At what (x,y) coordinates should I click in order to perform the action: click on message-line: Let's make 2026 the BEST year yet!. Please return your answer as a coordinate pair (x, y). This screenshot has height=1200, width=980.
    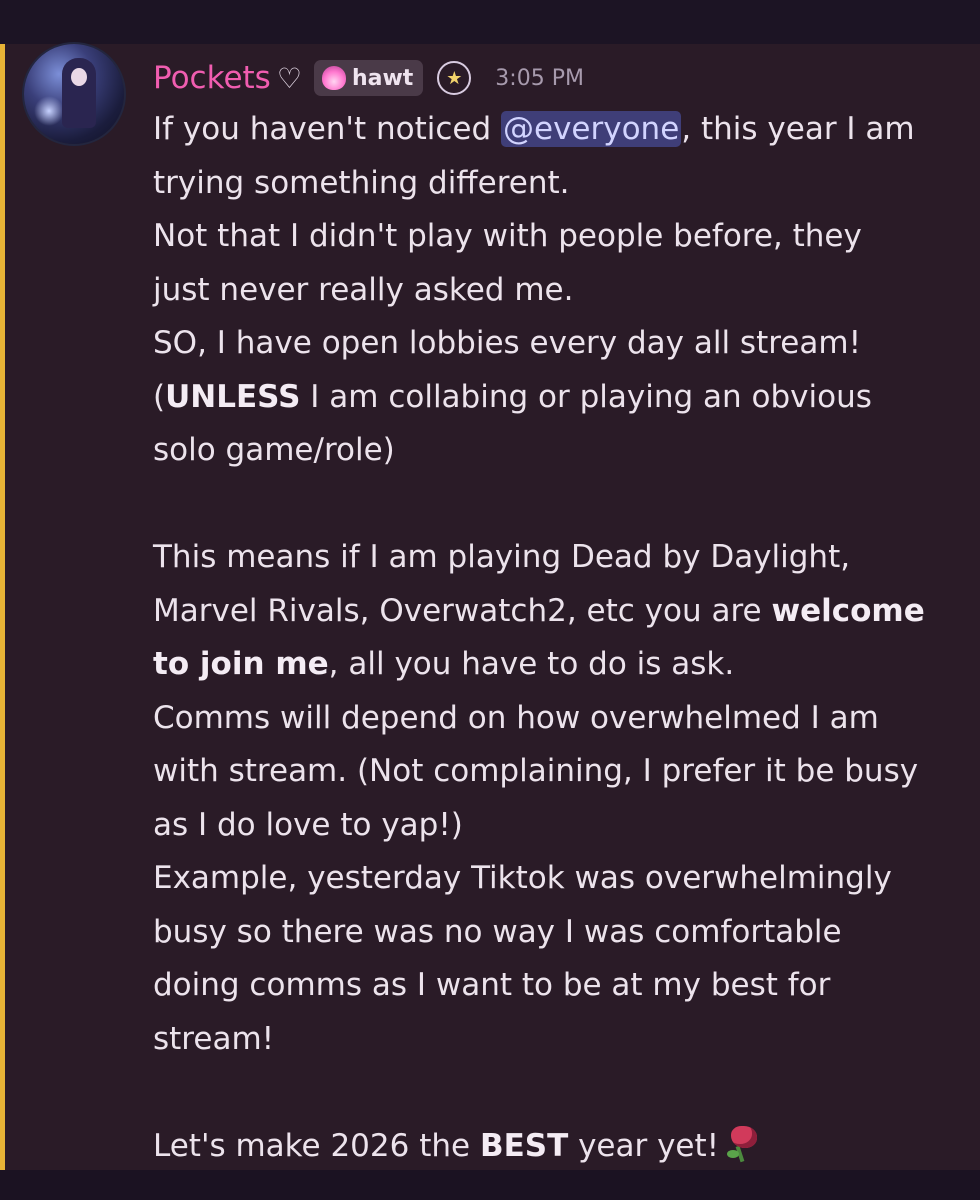
    Looking at the image, I should click on (558, 1147).